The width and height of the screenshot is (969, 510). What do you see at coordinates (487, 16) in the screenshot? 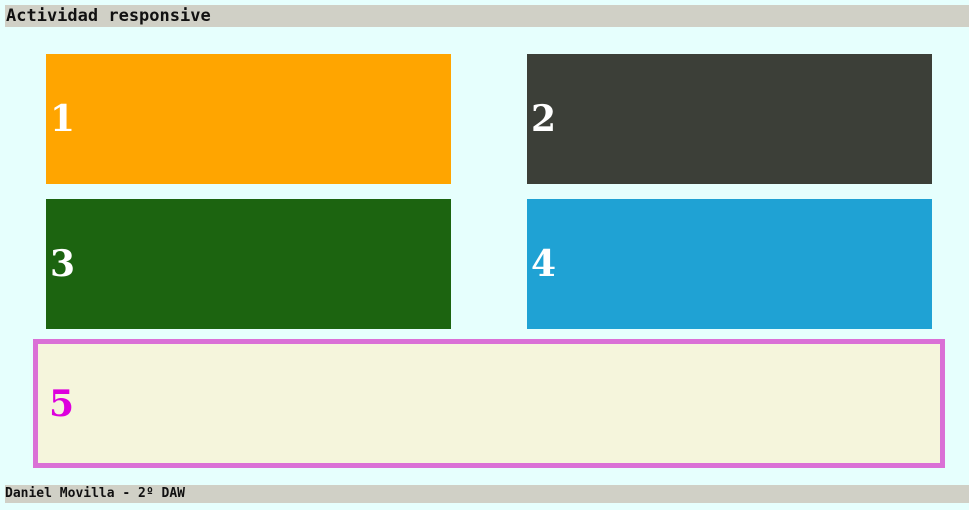
I see `page-header: Actividad responsive` at bounding box center [487, 16].